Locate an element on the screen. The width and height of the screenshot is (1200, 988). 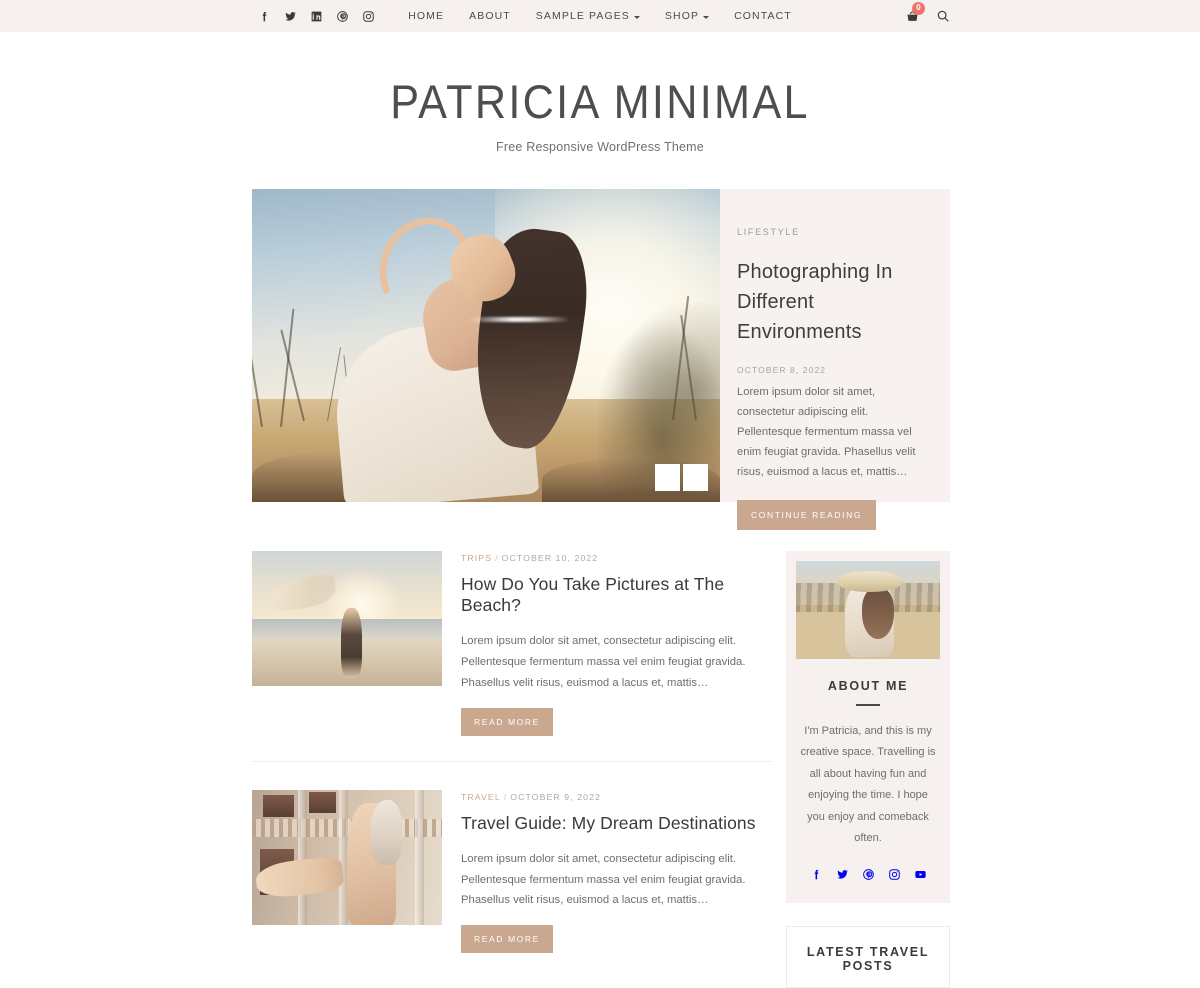
nav-label: CONTACT is located at coordinates (763, 16).